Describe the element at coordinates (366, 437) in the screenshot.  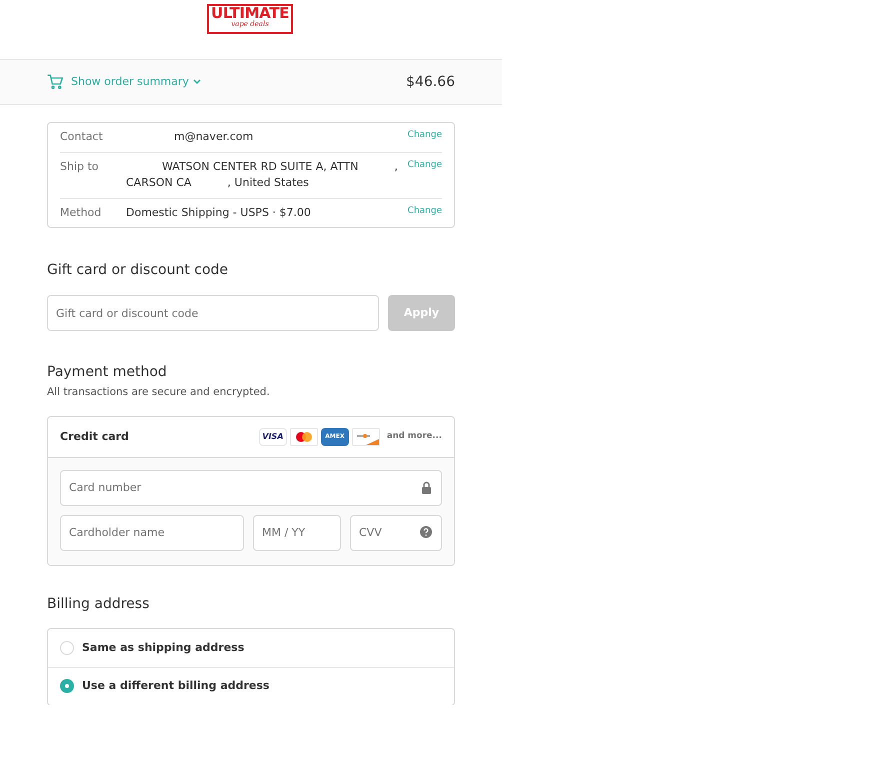
I see `discover-card-logo` at that location.